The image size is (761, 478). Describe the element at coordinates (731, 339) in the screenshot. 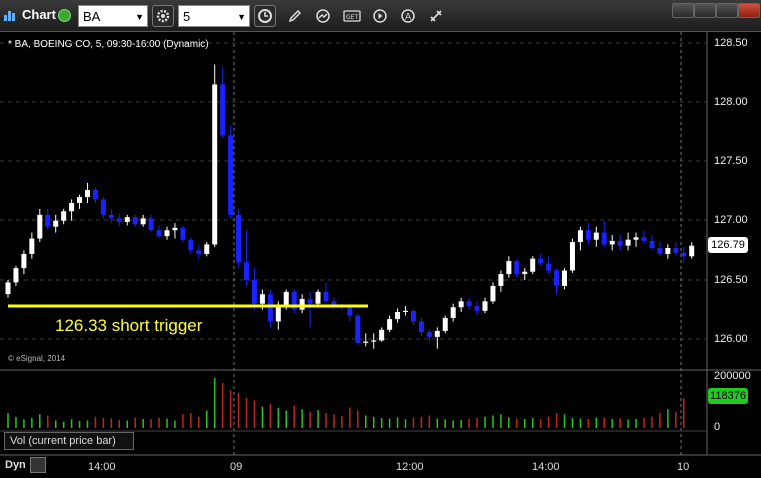

I see `price-tick-label: 126.00` at that location.